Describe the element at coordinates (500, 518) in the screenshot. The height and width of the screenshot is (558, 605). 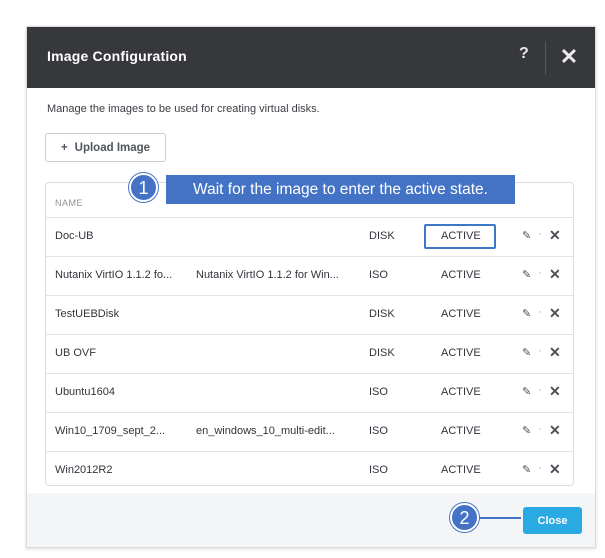
I see `step-2-connector` at that location.